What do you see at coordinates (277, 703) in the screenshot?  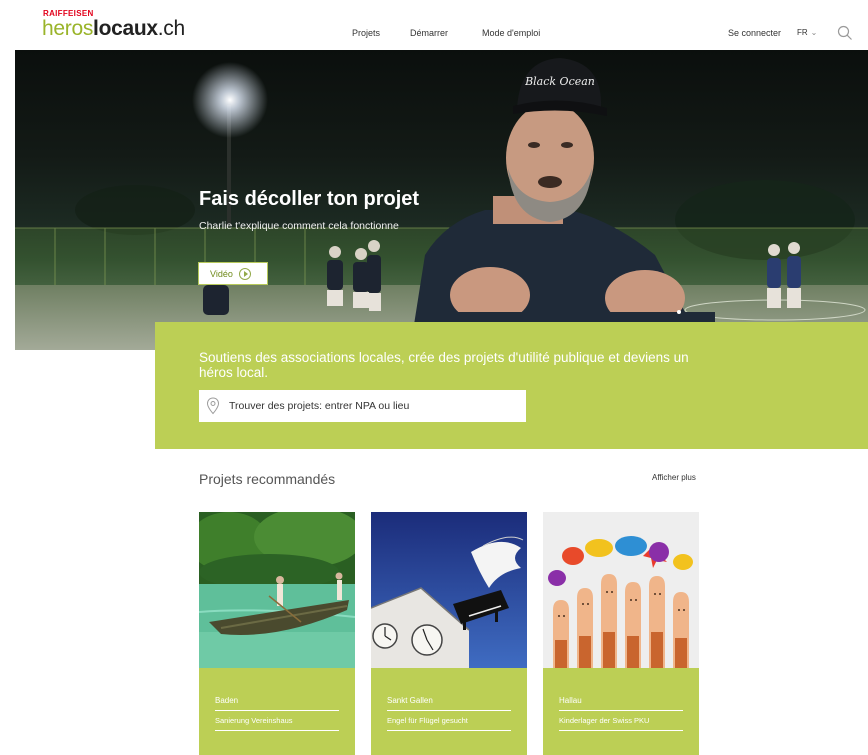 I see `card-location: Baden` at bounding box center [277, 703].